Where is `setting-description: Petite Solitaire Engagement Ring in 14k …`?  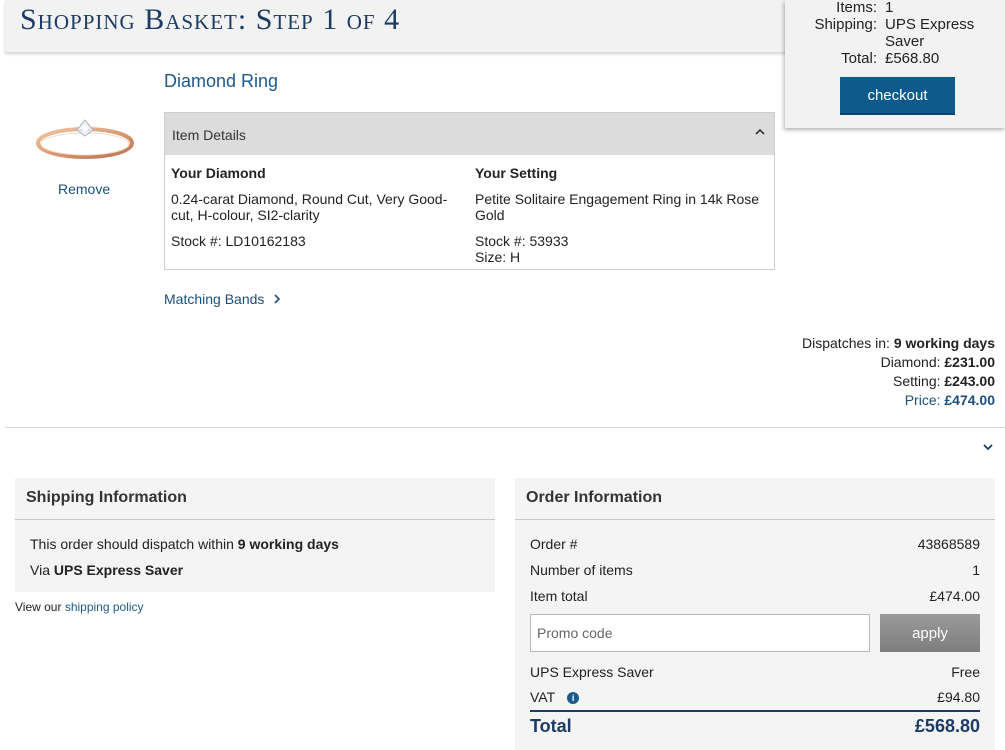
setting-description: Petite Solitaire Engagement Ring in 14k … is located at coordinates (617, 207).